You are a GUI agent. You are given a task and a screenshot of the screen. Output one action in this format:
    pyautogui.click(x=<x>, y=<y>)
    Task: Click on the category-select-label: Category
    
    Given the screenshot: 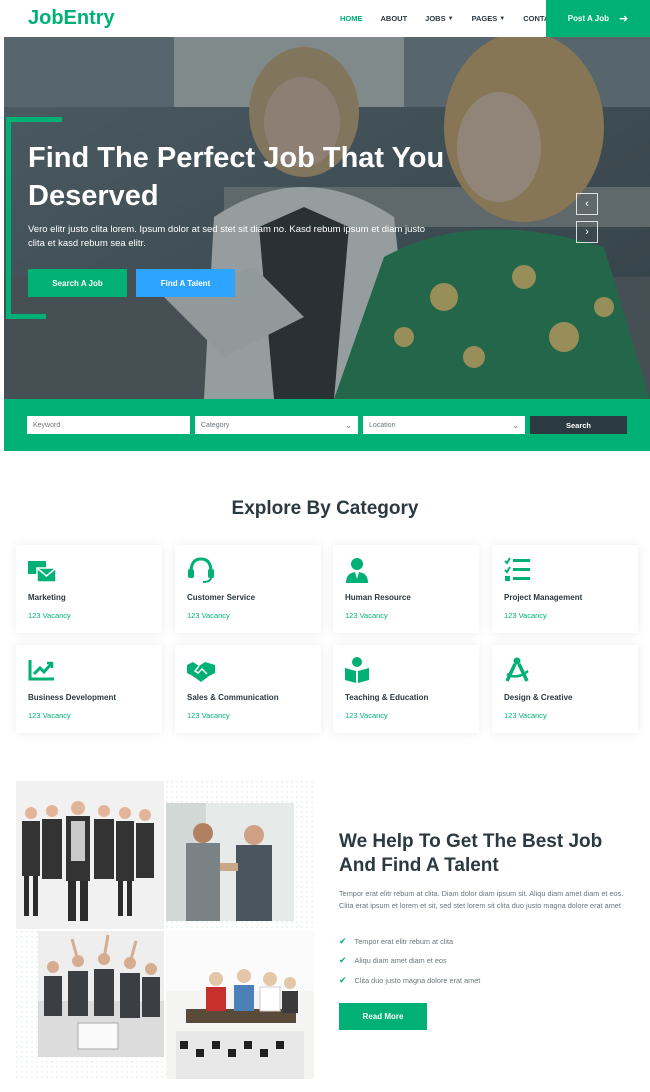 What is the action you would take?
    pyautogui.click(x=215, y=425)
    